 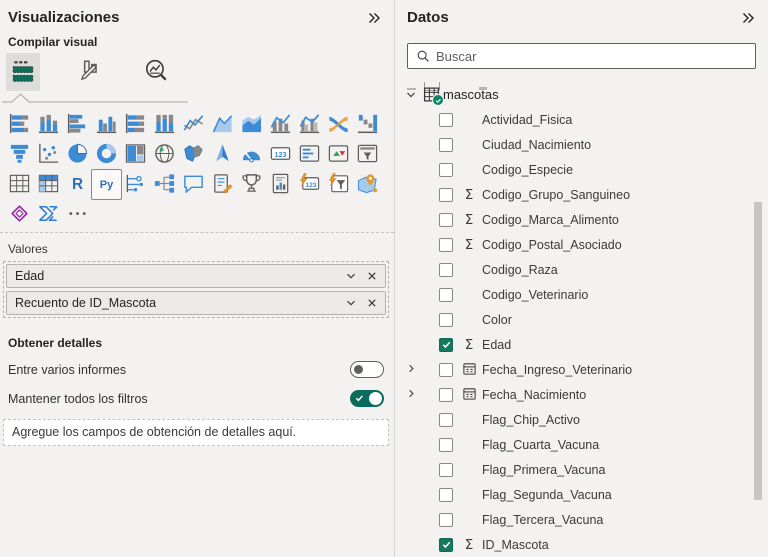 What do you see at coordinates (48, 214) in the screenshot?
I see `visual-power-automate` at bounding box center [48, 214].